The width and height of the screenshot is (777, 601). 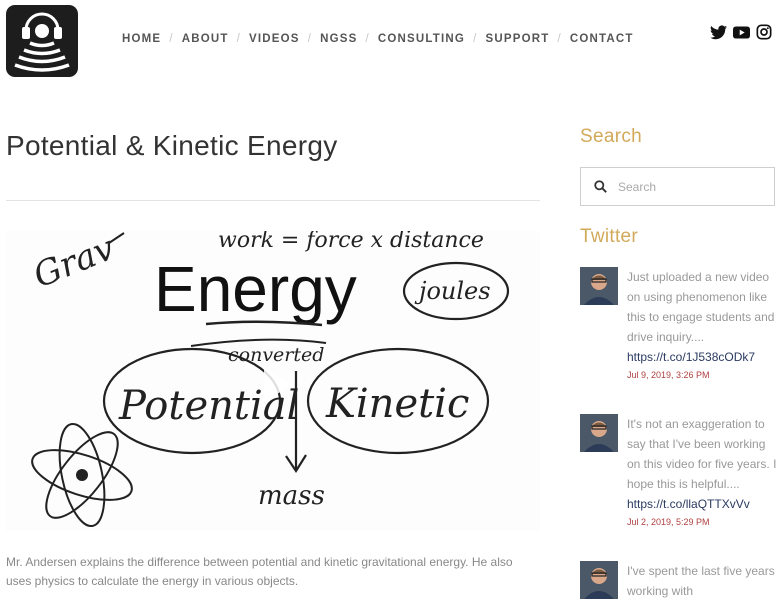 What do you see at coordinates (718, 32) in the screenshot?
I see `twitter-icon` at bounding box center [718, 32].